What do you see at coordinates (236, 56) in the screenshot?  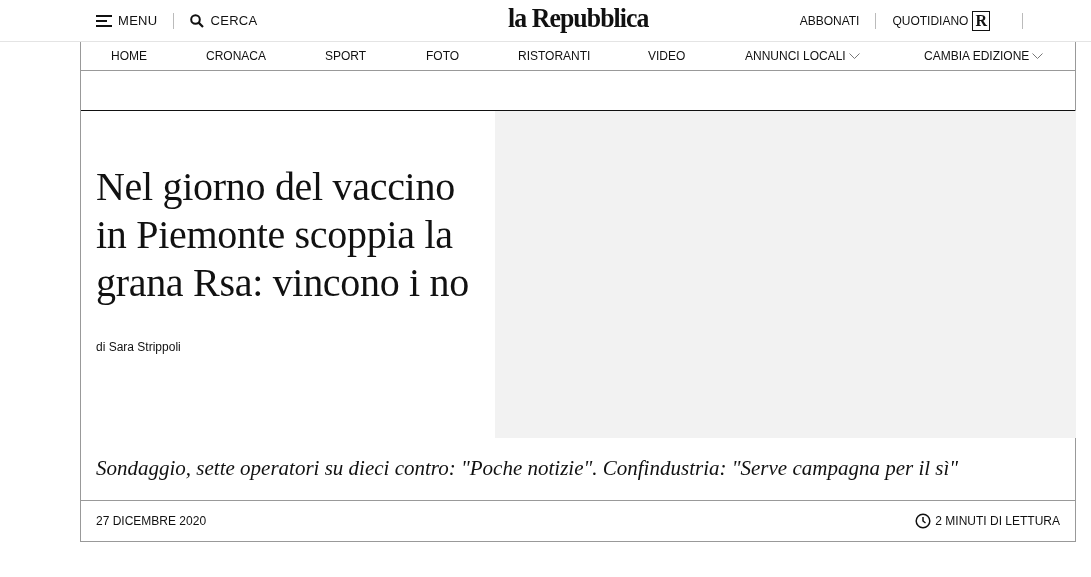 I see `nav-link: CRONACA` at bounding box center [236, 56].